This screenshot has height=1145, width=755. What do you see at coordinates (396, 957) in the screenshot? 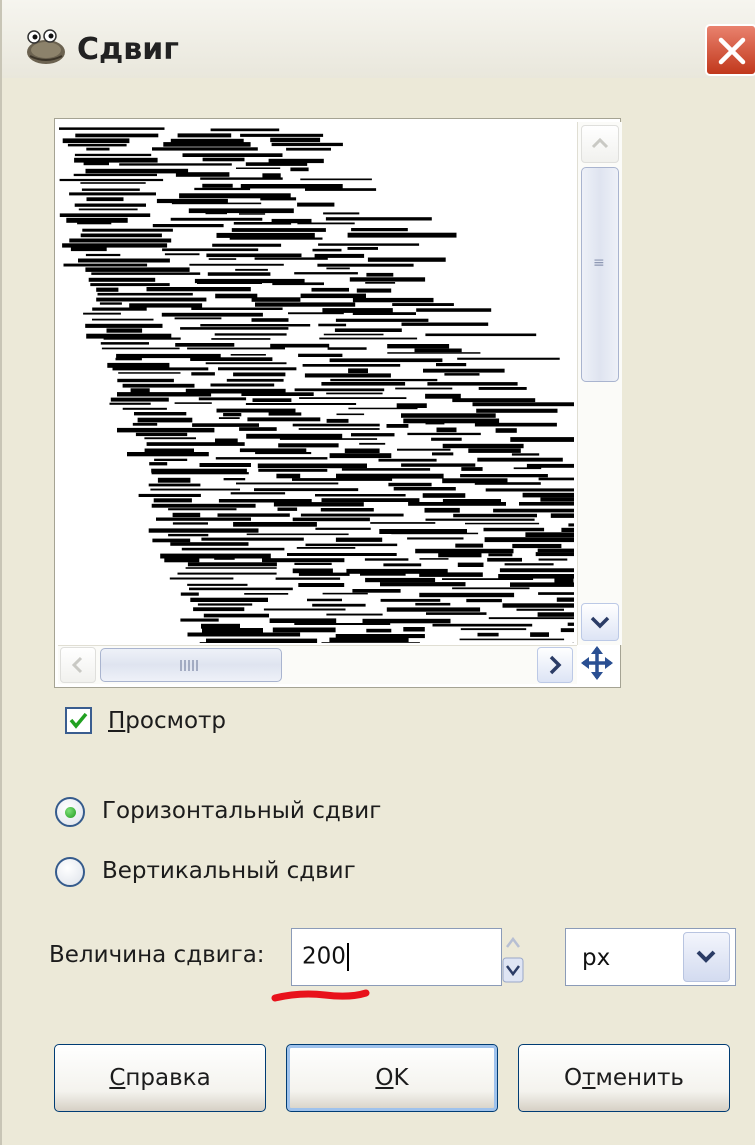
I see `shift-amount-input: 200` at bounding box center [396, 957].